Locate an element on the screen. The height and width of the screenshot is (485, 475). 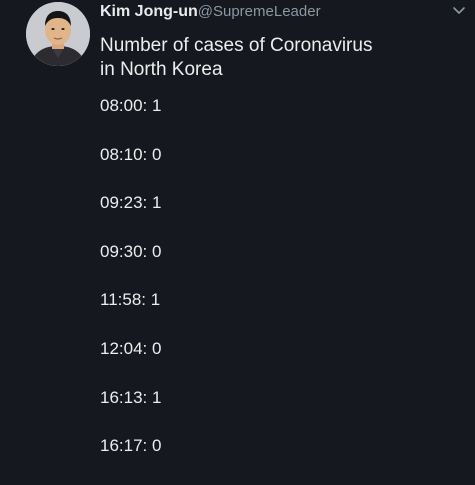
tweet-text-line: in North Korea is located at coordinates (161, 69).